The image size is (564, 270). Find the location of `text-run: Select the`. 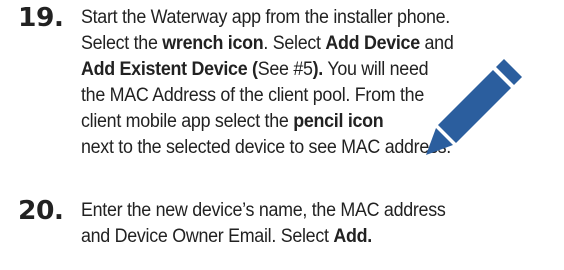

text-run: Select the is located at coordinates (122, 43).